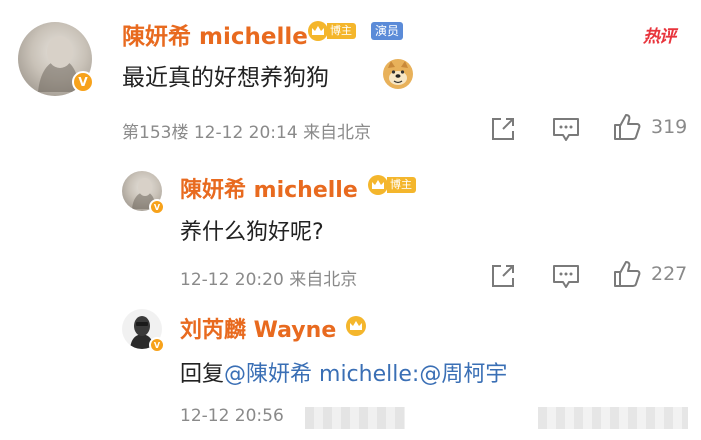 Image resolution: width=701 pixels, height=440 pixels. What do you see at coordinates (318, 374) in the screenshot?
I see `mention-link: @陳妍希 michelle` at bounding box center [318, 374].